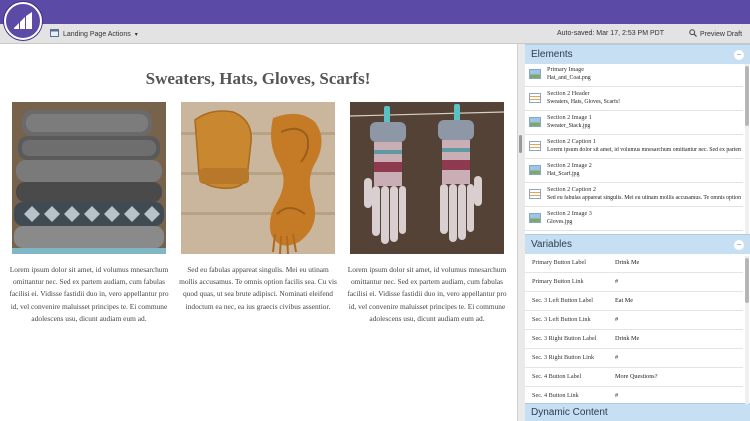  Describe the element at coordinates (569, 126) in the screenshot. I see `element-value: Sweater_Stack.jpg` at that location.